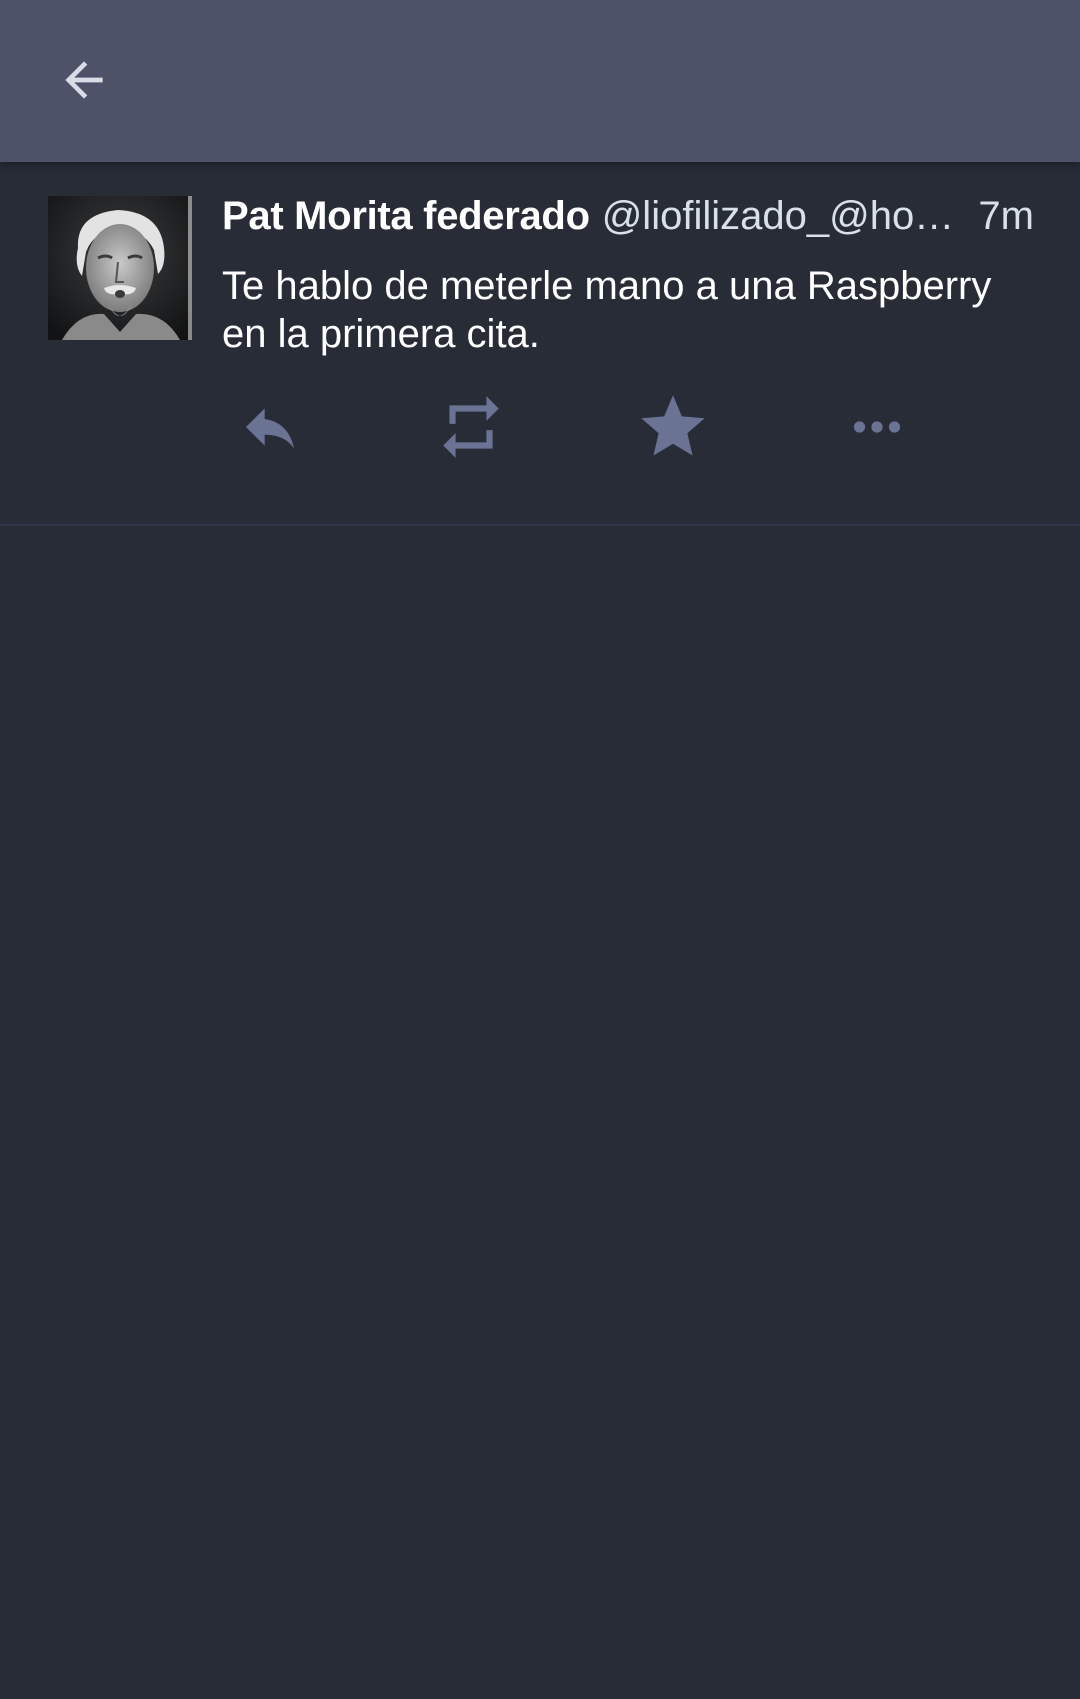 This screenshot has height=1699, width=1080. I want to click on back-button, so click(84, 80).